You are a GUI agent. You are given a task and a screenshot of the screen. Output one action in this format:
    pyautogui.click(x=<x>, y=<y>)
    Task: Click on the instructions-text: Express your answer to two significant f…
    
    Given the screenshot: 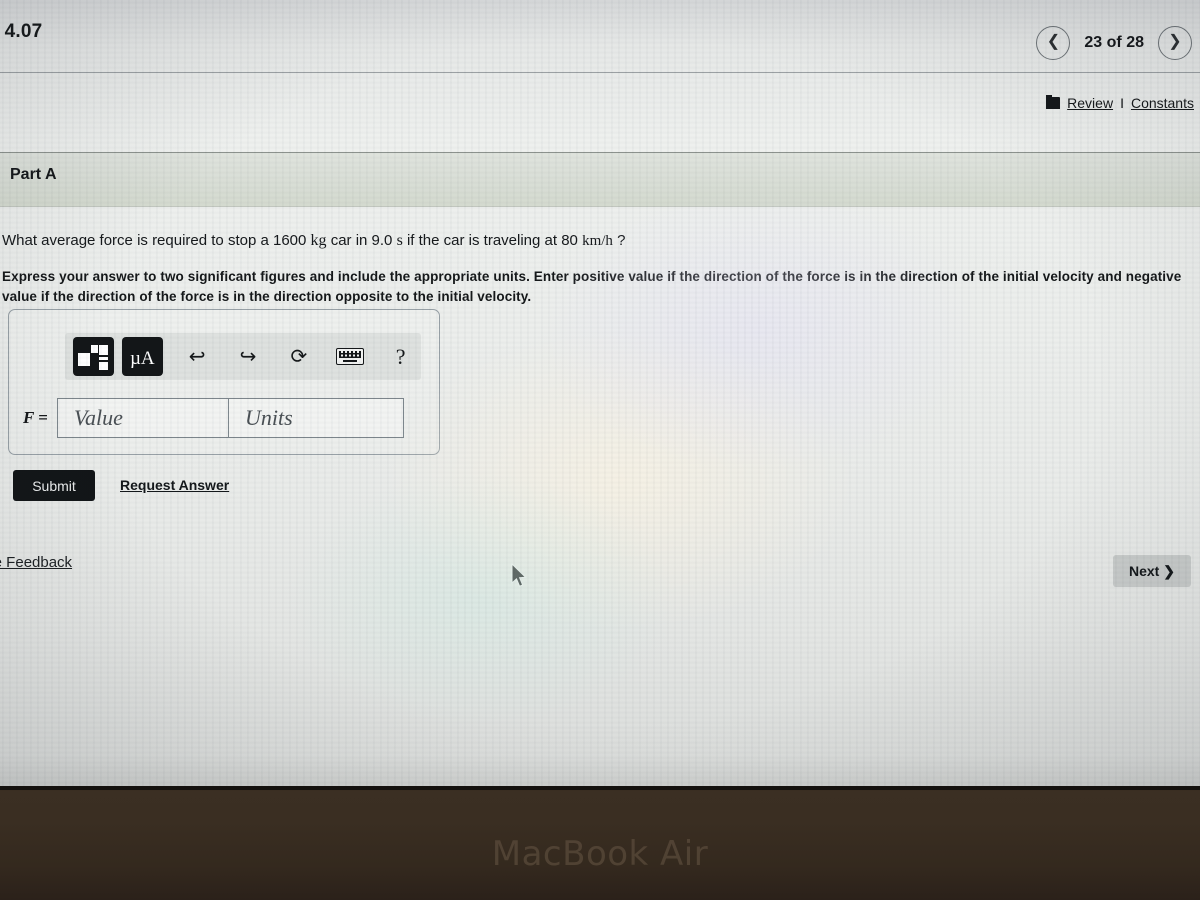 What is the action you would take?
    pyautogui.click(x=592, y=286)
    